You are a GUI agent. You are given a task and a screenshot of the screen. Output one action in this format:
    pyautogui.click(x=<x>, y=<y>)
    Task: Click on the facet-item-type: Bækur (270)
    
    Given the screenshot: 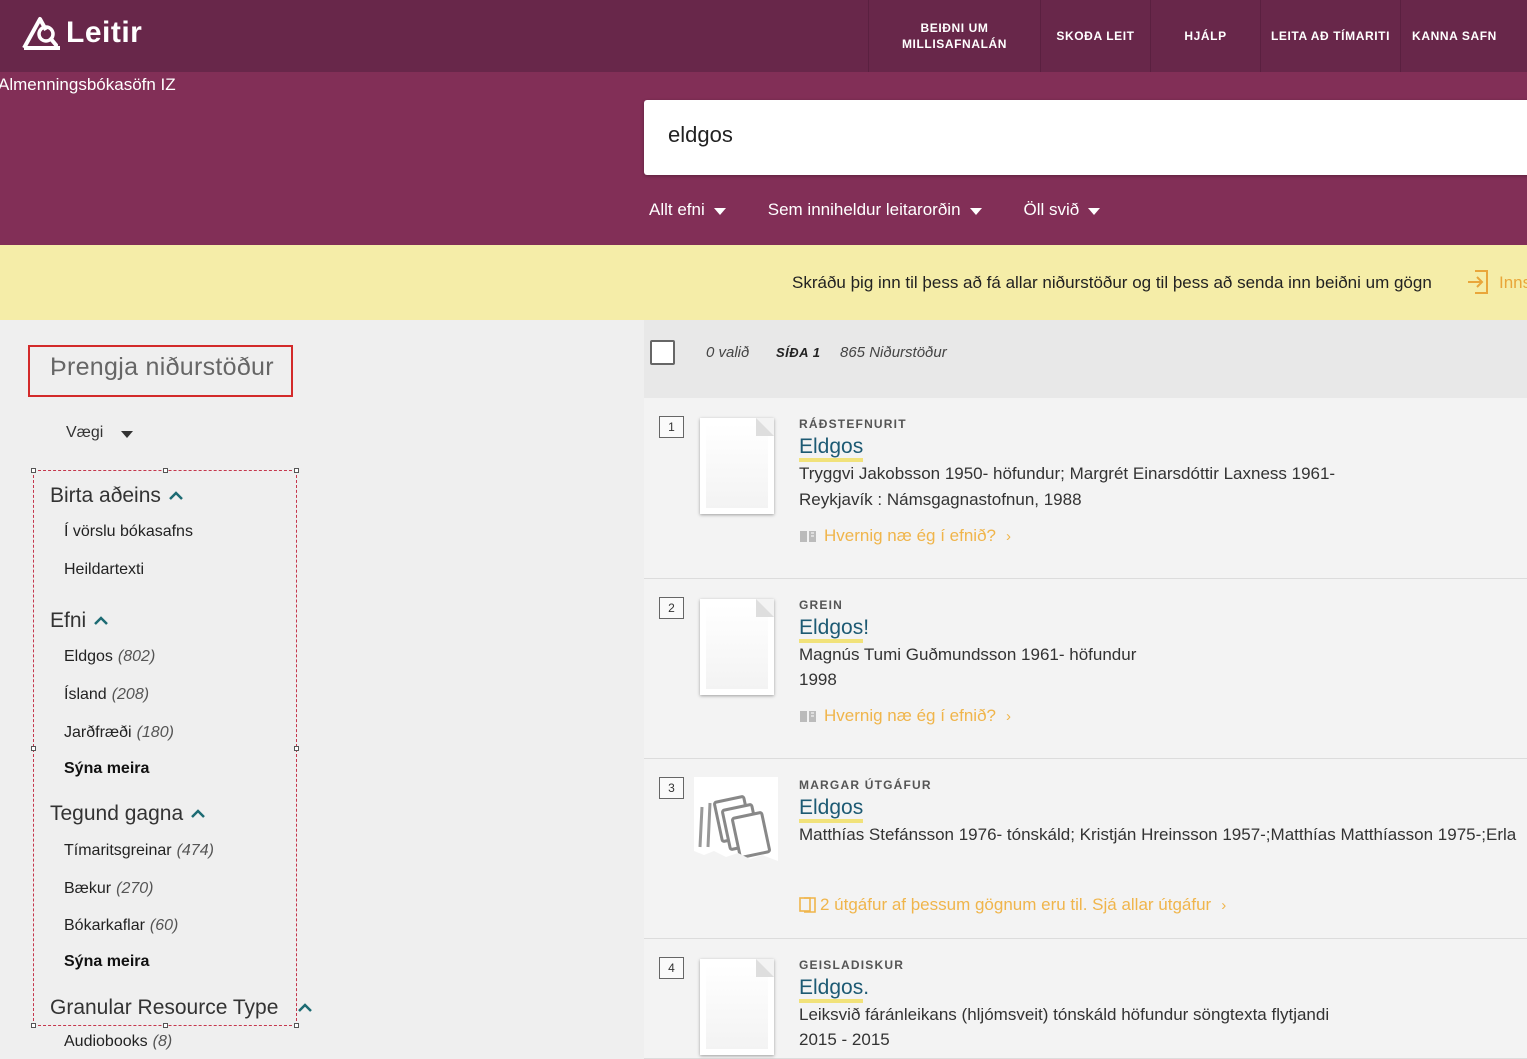 What is the action you would take?
    pyautogui.click(x=108, y=889)
    